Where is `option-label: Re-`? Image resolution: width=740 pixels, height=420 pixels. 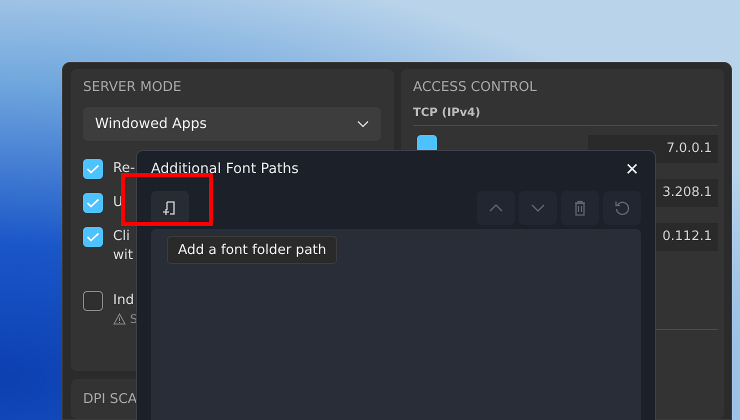
option-label: Re- is located at coordinates (124, 168).